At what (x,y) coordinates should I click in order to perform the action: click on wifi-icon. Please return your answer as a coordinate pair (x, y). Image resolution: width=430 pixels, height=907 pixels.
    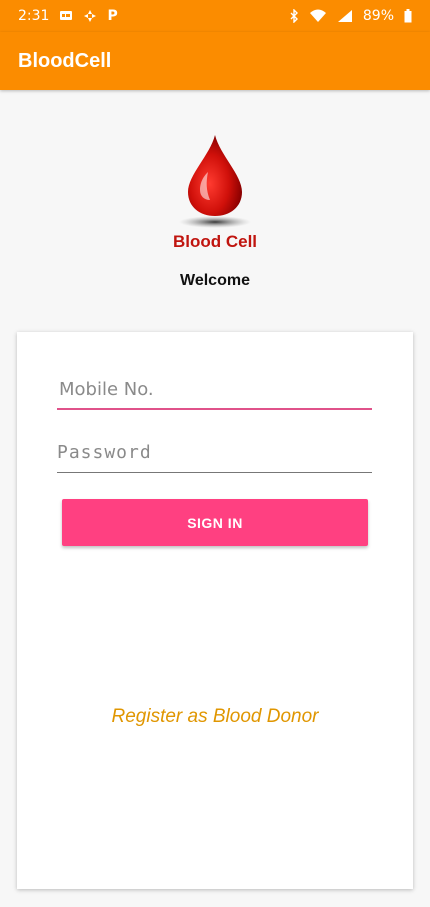
    Looking at the image, I should click on (318, 16).